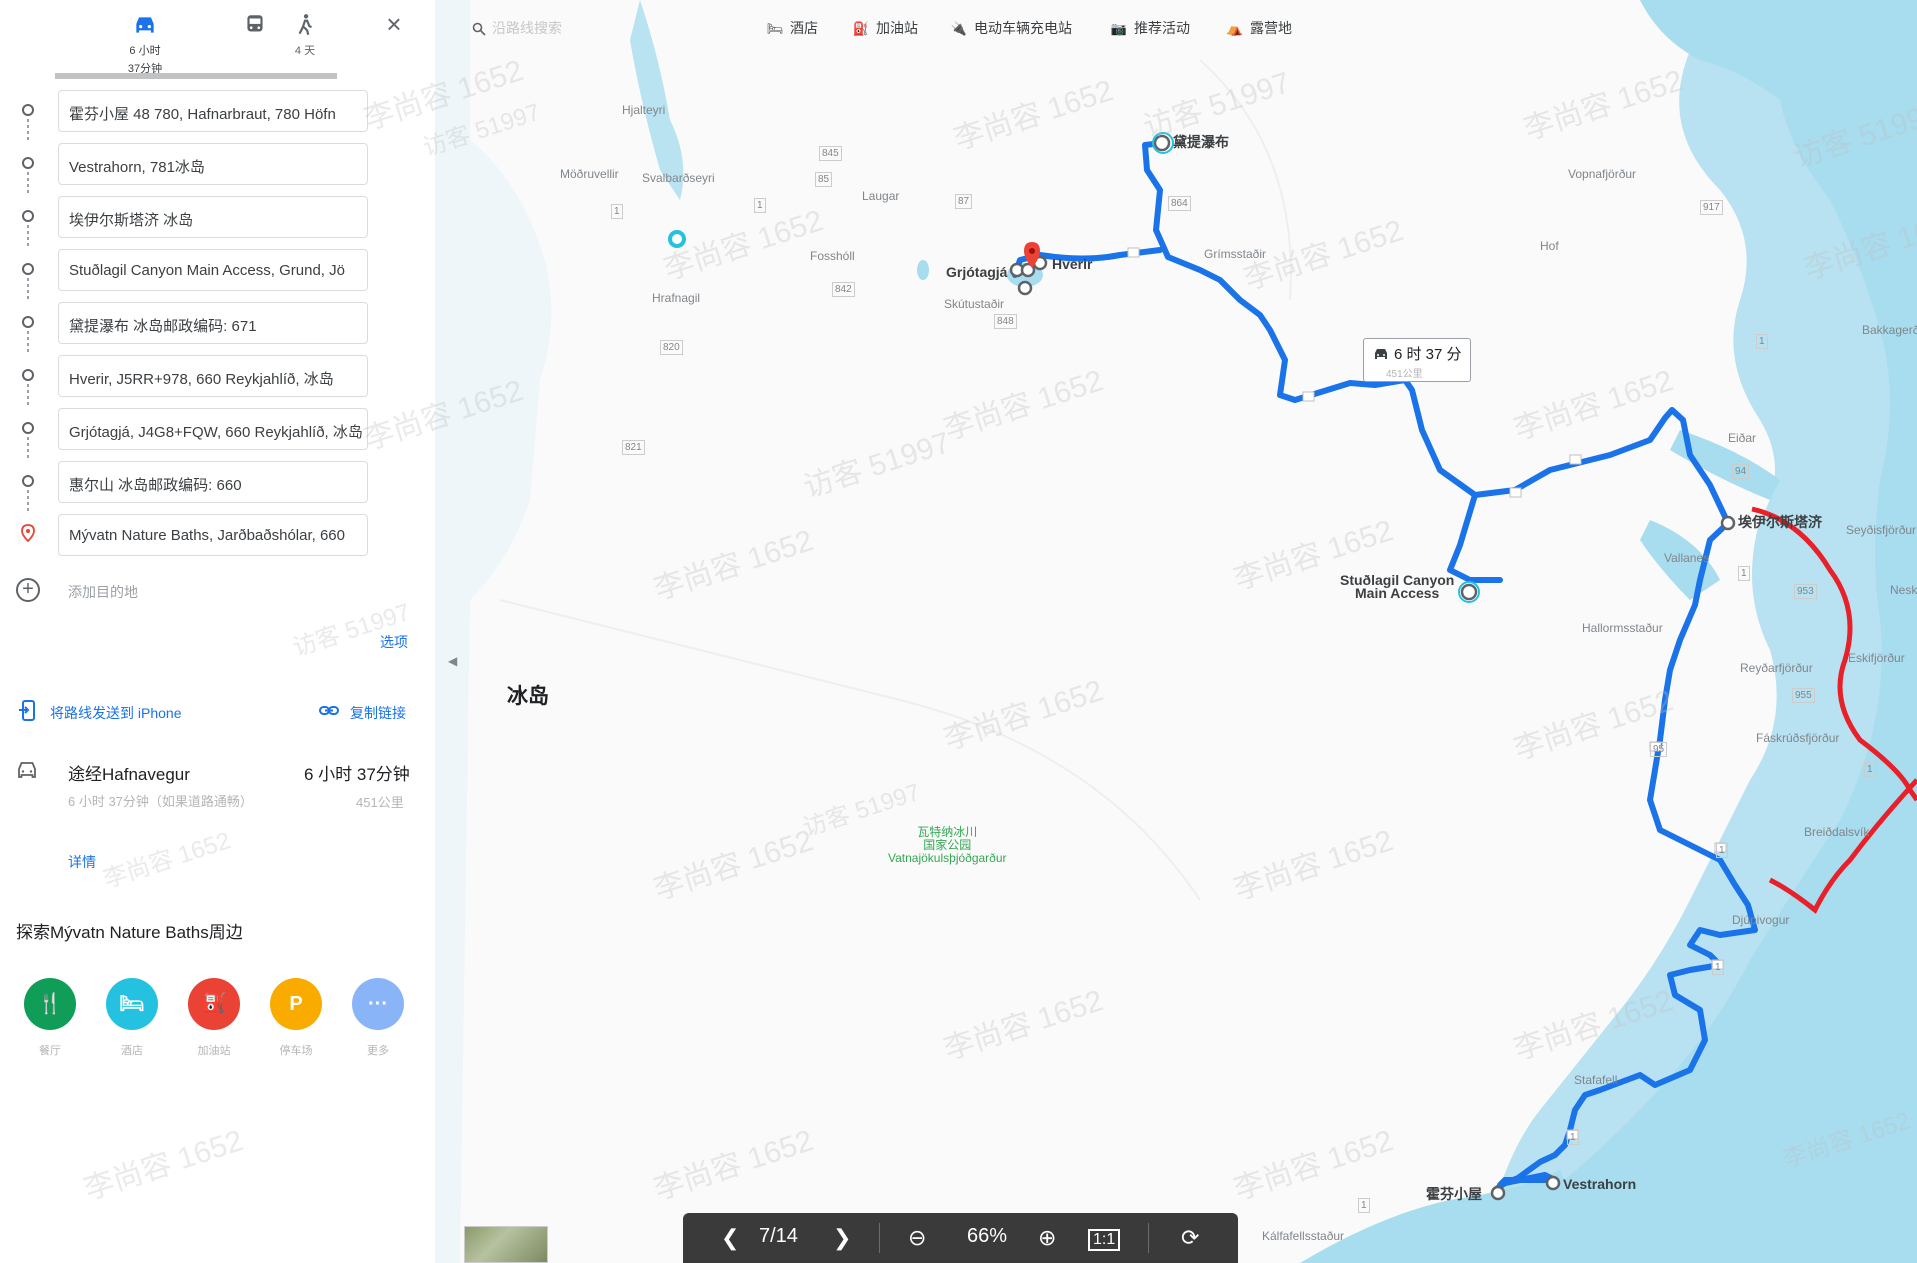 Image resolution: width=1917 pixels, height=1263 pixels. Describe the element at coordinates (240, 44) in the screenshot. I see `travel-mode-selector: 6 小时 37分钟 4 天` at that location.